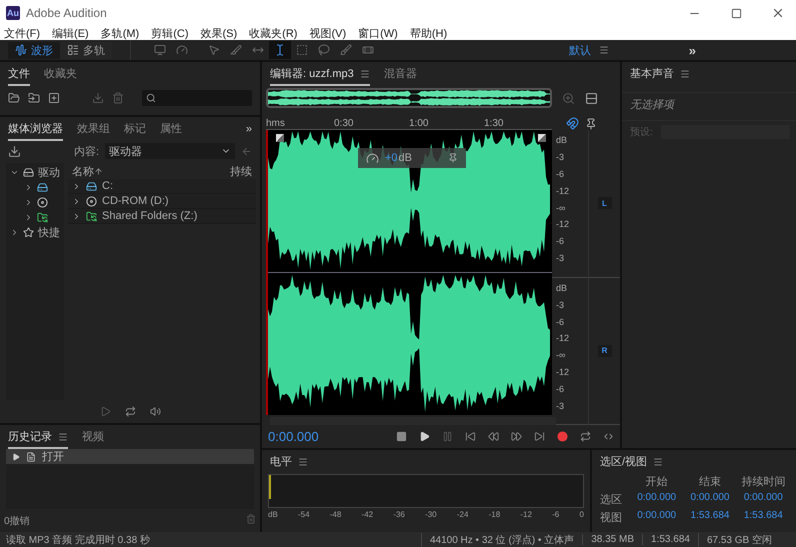  Describe the element at coordinates (130, 456) in the screenshot. I see `history-item: 打开` at that location.